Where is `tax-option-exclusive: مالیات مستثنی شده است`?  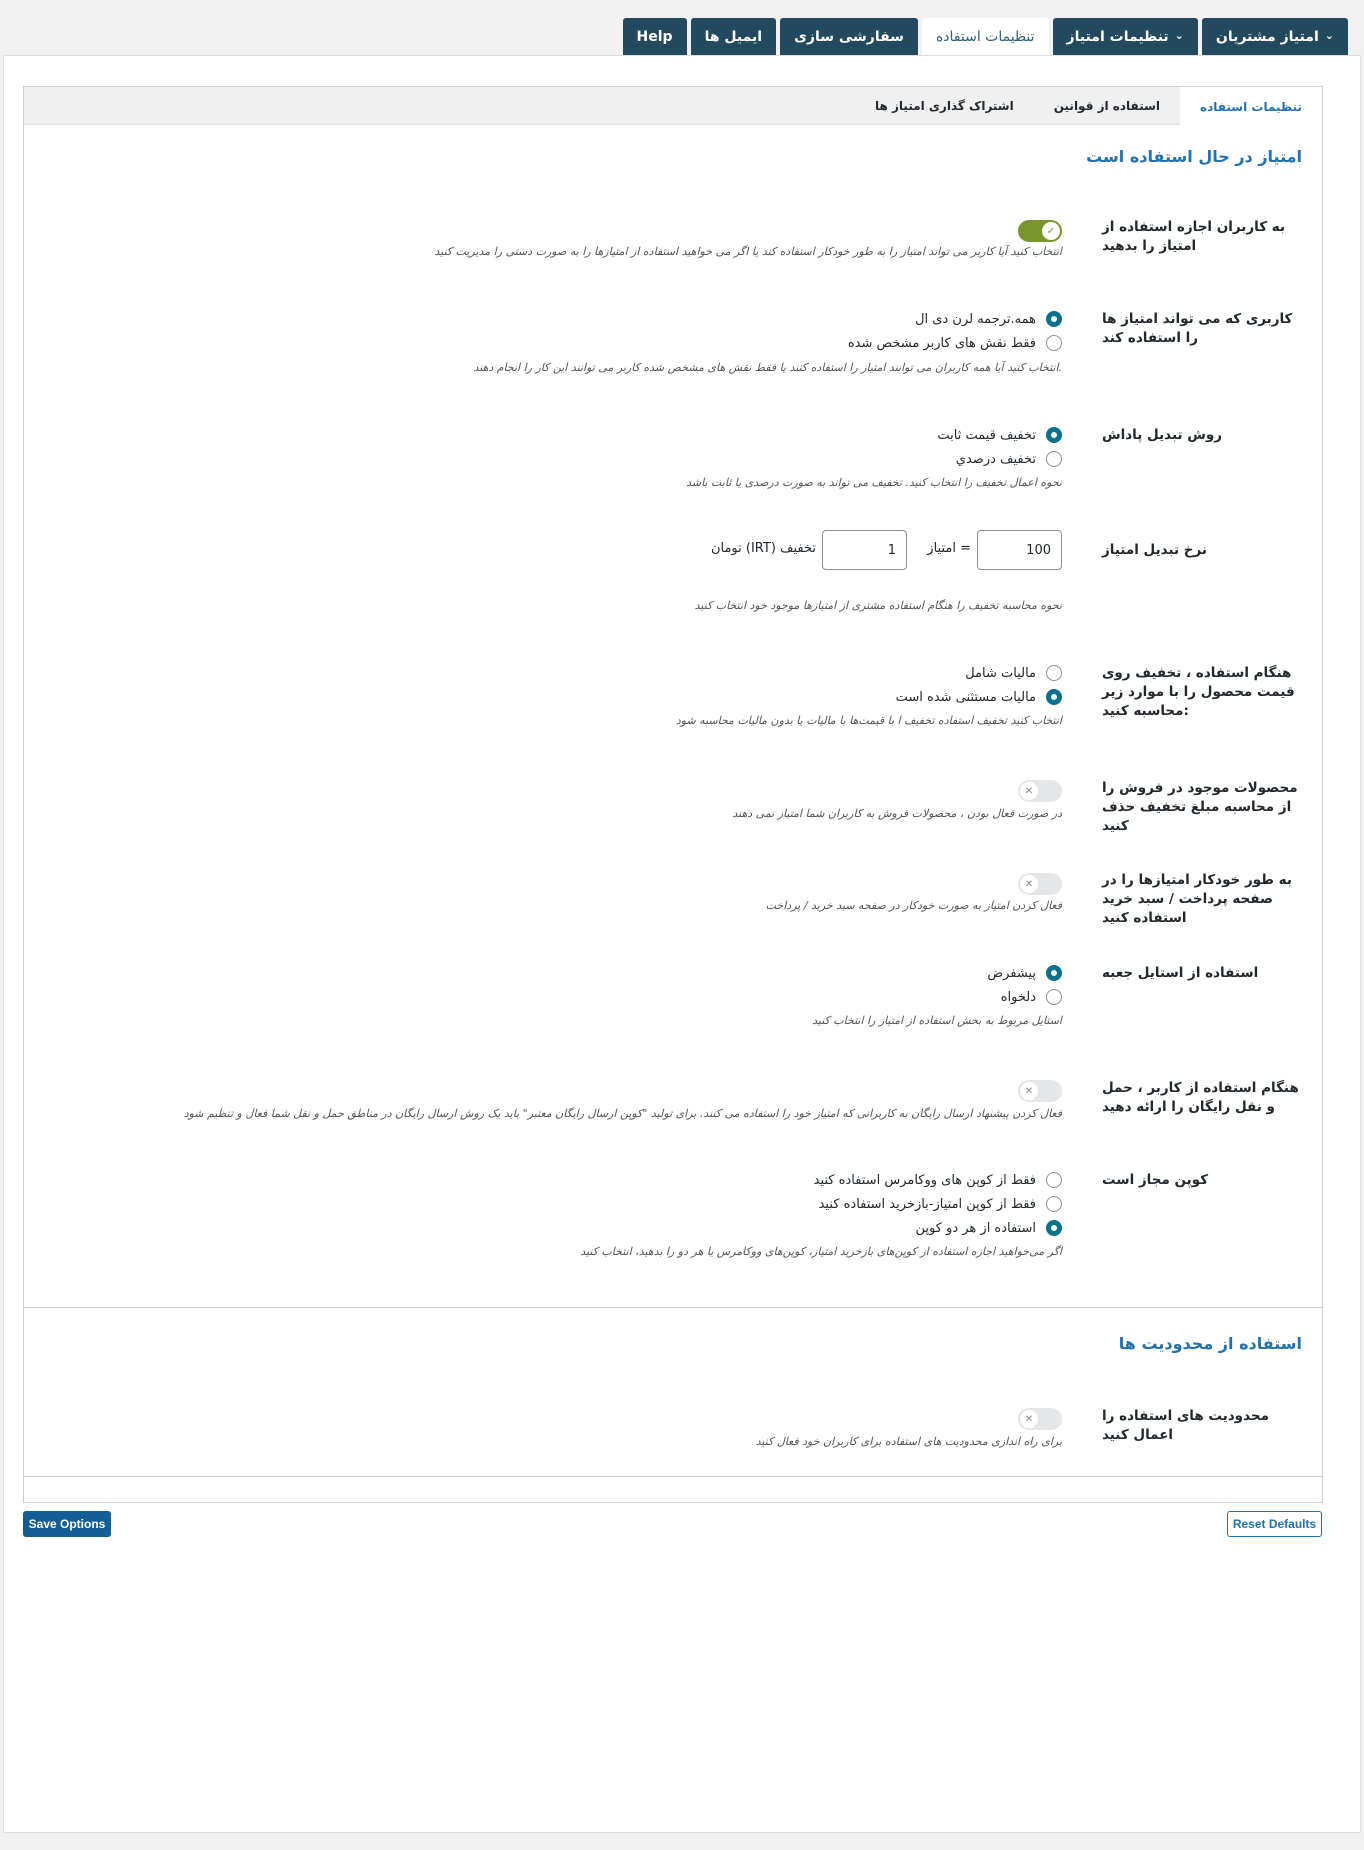 tax-option-exclusive: مالیات مستثنی شده است is located at coordinates (979, 697).